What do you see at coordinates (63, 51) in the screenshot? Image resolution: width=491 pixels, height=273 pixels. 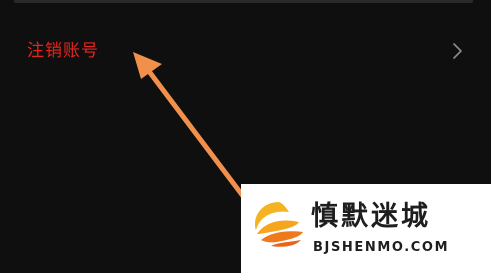 I see `deactivate-account-label: 注销账号` at bounding box center [63, 51].